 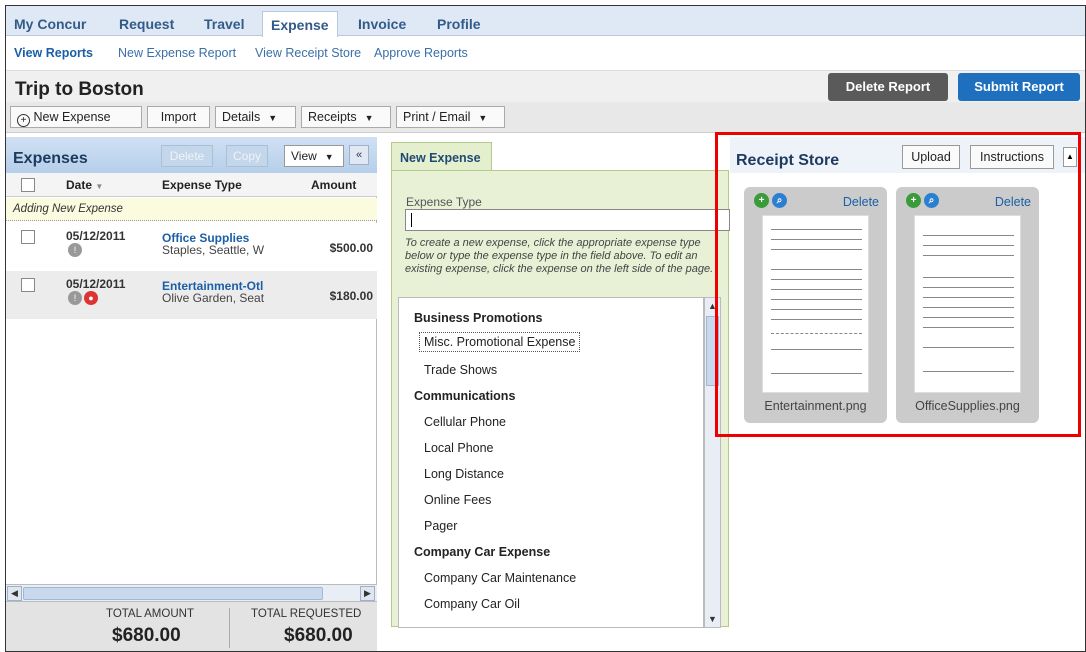 I want to click on scroll-left-icon: ◀, so click(x=14, y=593).